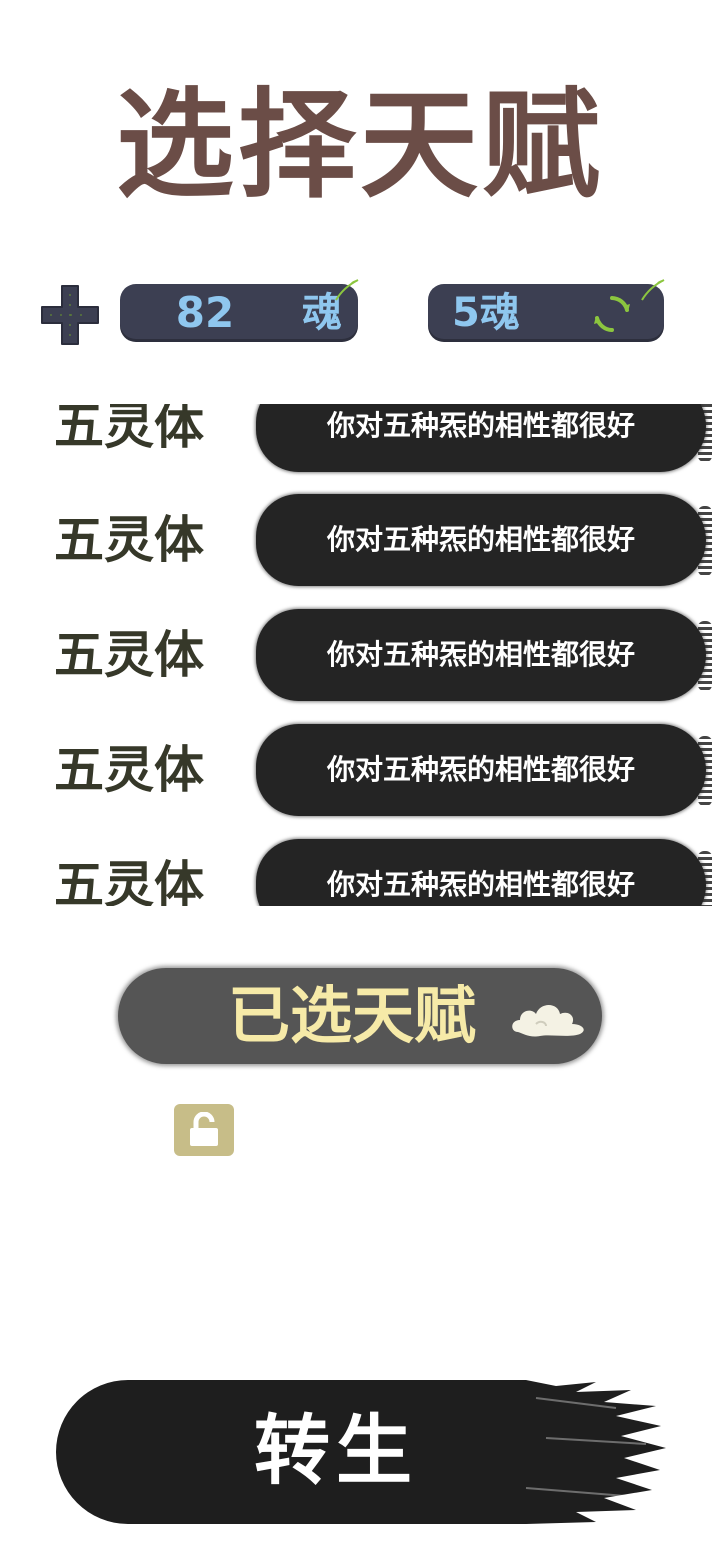  Describe the element at coordinates (205, 312) in the screenshot. I see `soul-amount: 82` at that location.